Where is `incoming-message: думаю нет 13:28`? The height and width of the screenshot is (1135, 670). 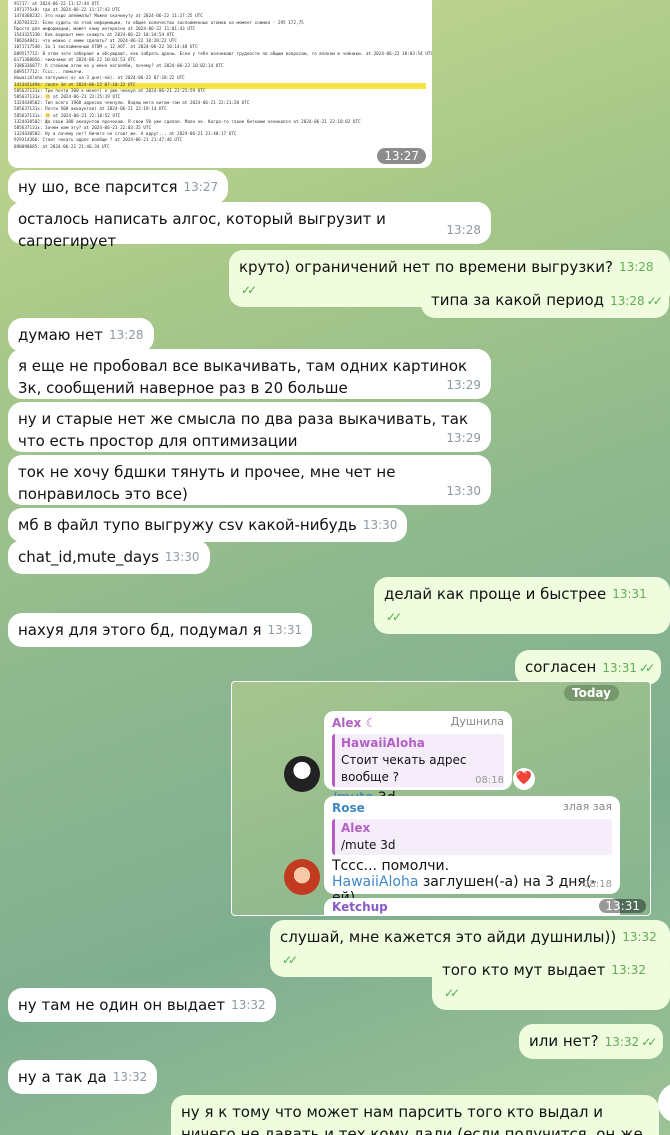
incoming-message: думаю нет 13:28 is located at coordinates (81, 335).